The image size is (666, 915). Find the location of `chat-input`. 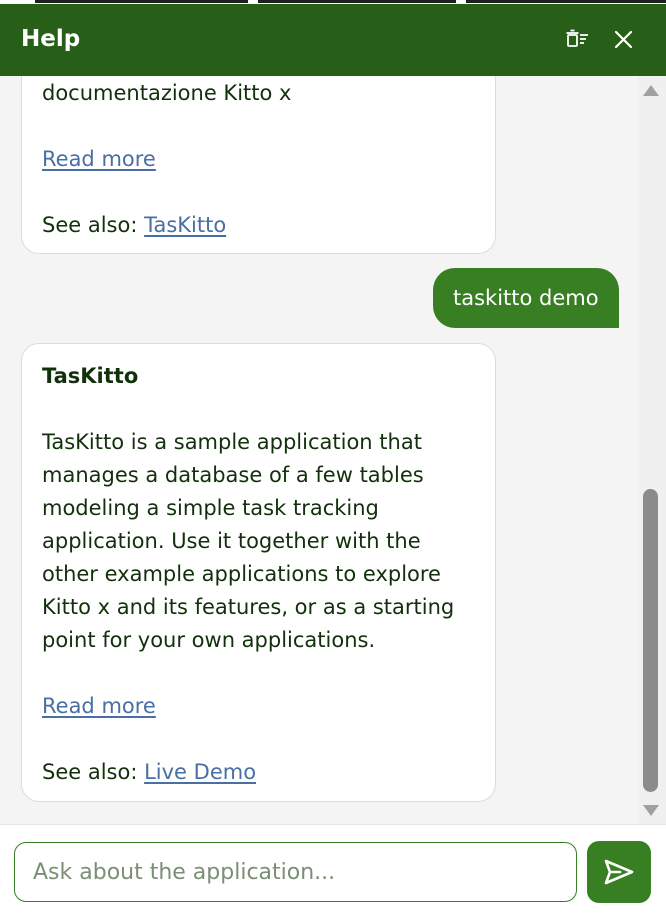

chat-input is located at coordinates (295, 872).